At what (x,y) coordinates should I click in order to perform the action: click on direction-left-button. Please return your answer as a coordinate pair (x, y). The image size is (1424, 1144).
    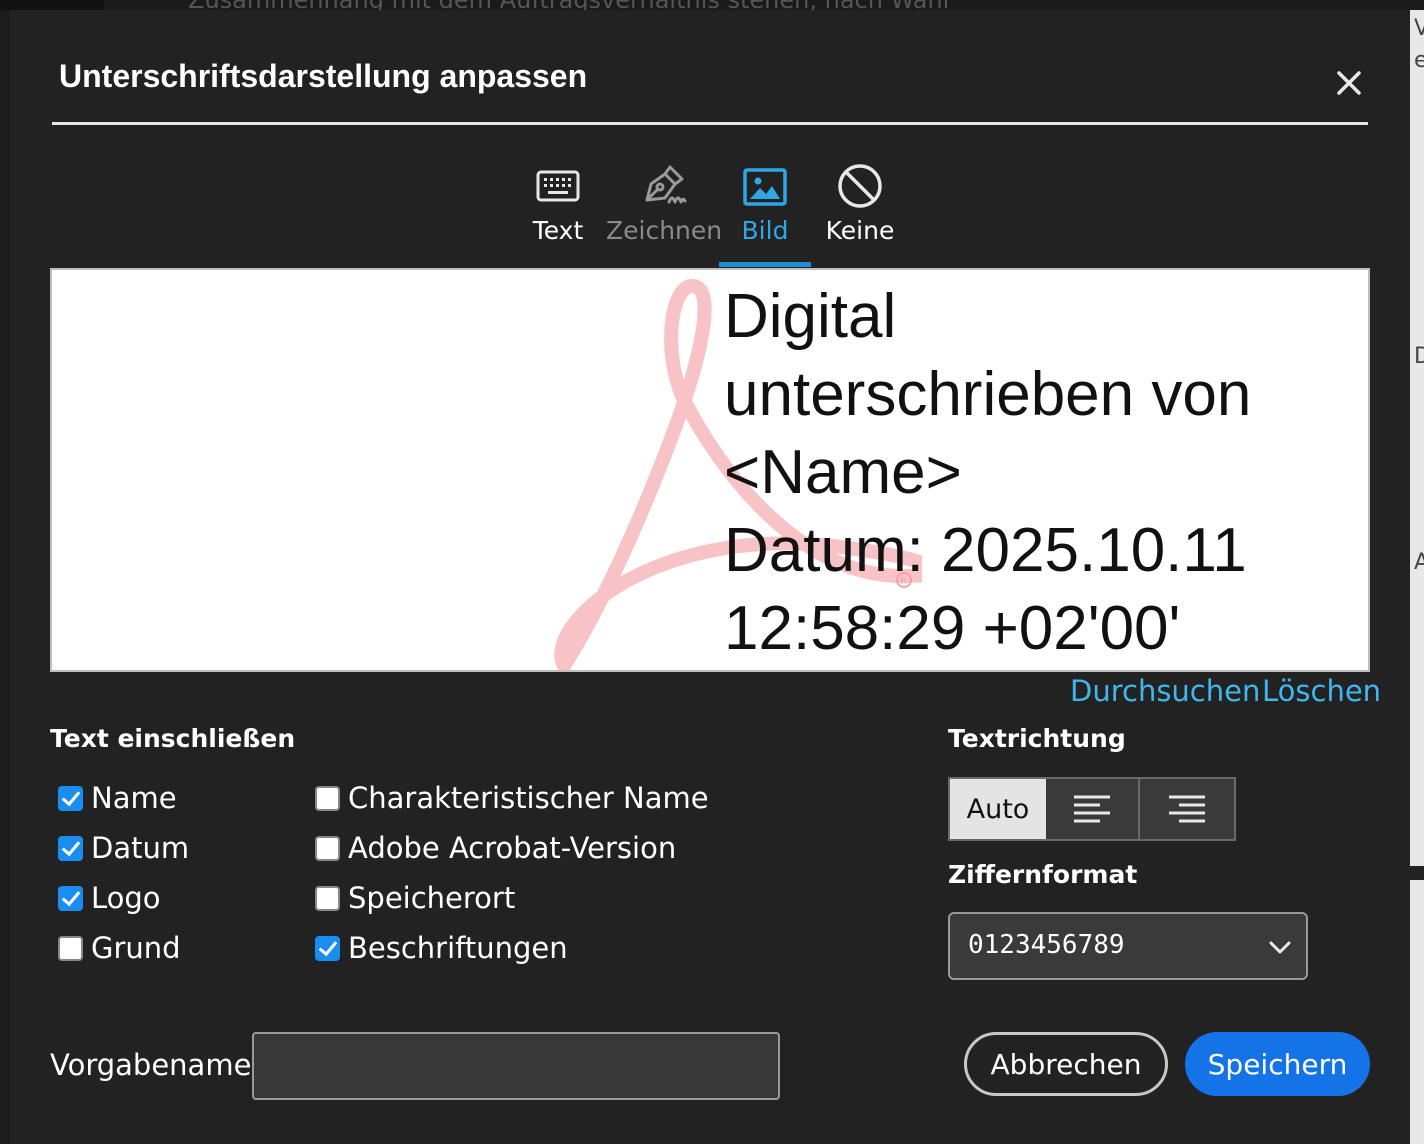
    Looking at the image, I should click on (1093, 809).